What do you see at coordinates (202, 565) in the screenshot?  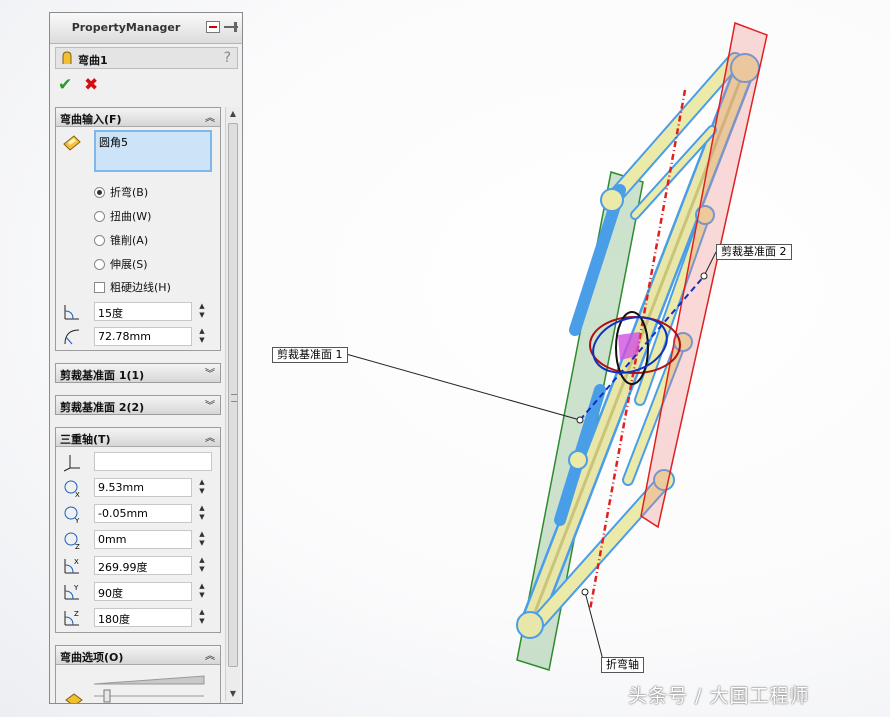 I see `rotation-x-spinner: ▲ ▼` at bounding box center [202, 565].